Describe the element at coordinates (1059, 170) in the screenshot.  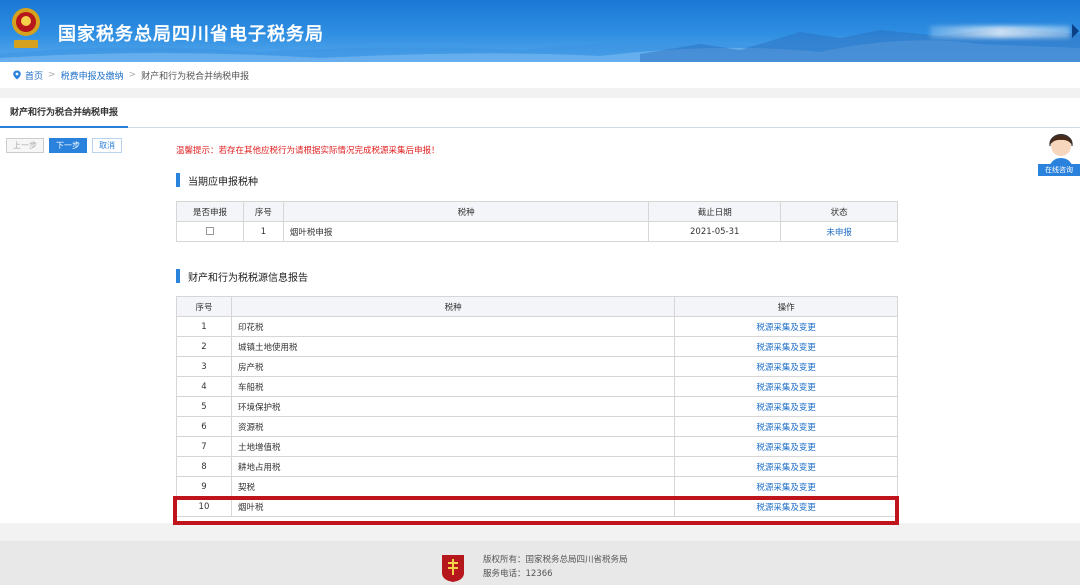
I see `online-consult-button: 在线咨询` at that location.